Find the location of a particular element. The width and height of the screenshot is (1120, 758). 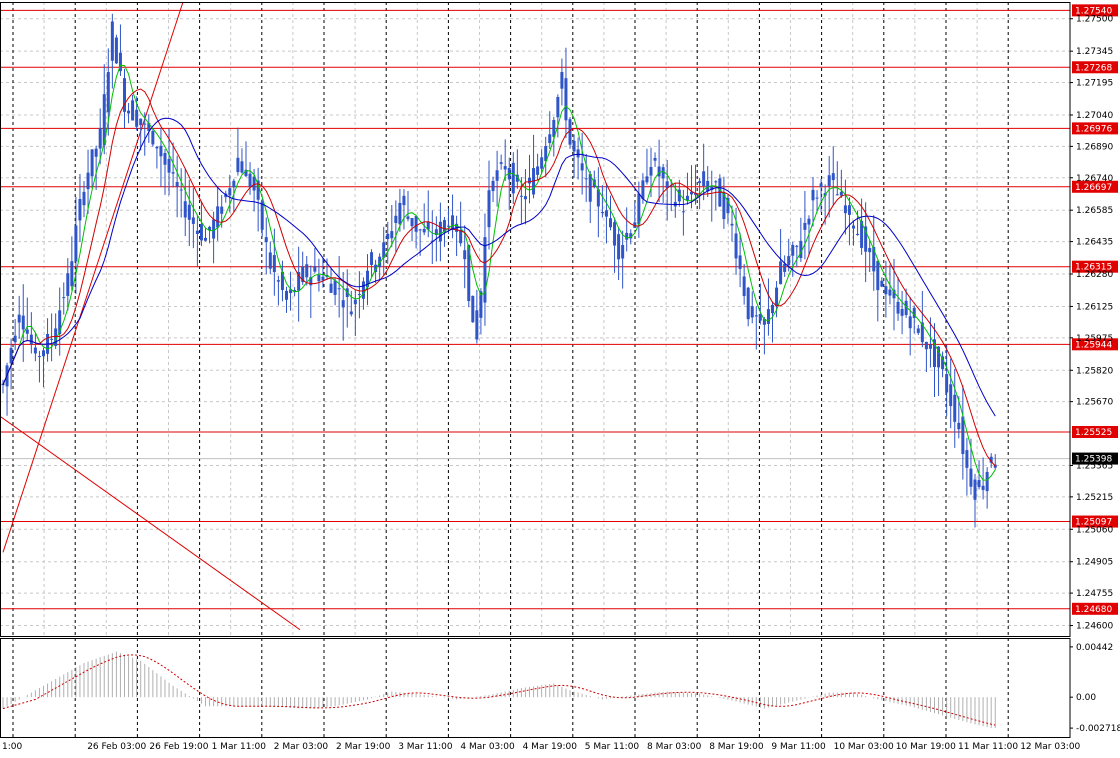

level-price-label: 1.26976 is located at coordinates (1093, 129).